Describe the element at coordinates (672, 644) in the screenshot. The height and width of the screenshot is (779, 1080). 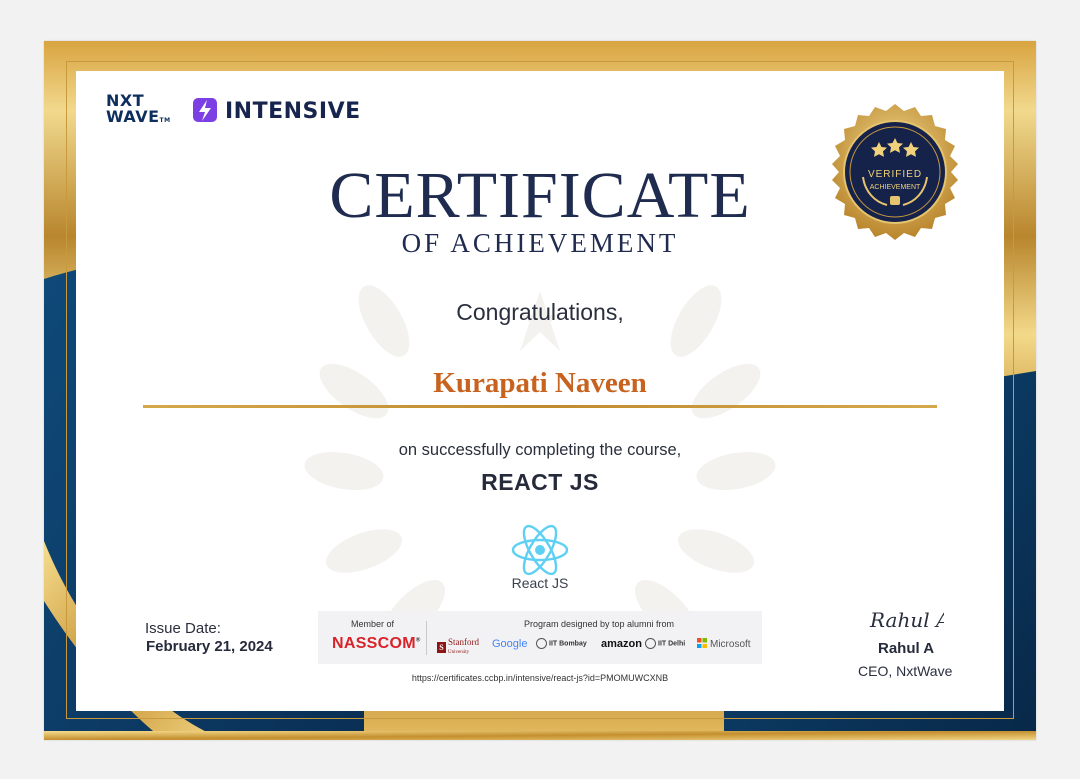
I see `iit-delhi-text: IIT Delhi` at that location.